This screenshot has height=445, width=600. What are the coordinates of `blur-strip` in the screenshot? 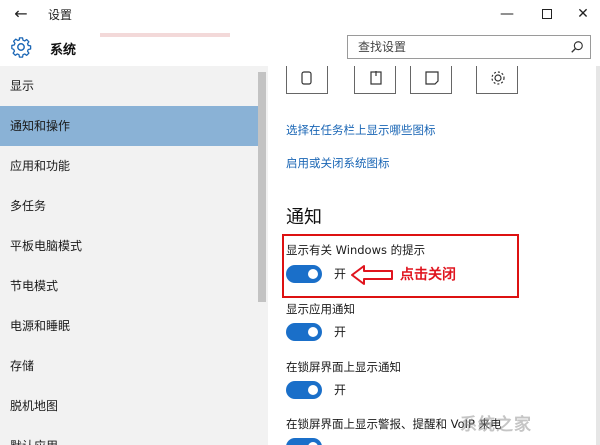 It's located at (165, 35).